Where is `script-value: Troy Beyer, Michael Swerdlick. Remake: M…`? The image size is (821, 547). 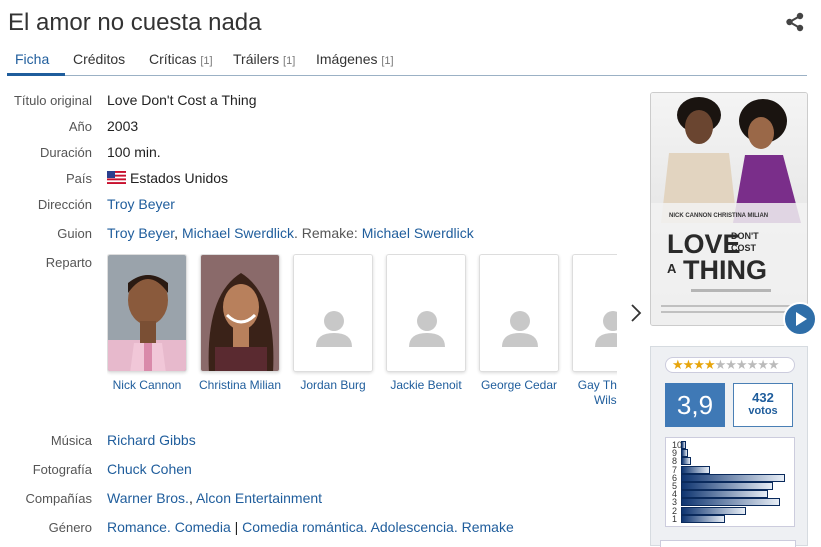 script-value: Troy Beyer, Michael Swerdlick. Remake: M… is located at coordinates (290, 233).